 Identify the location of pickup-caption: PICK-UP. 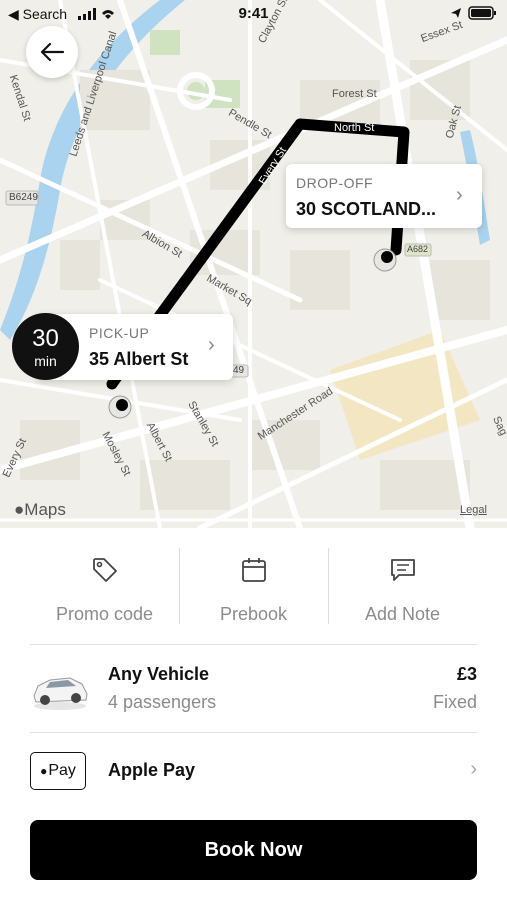
(119, 333).